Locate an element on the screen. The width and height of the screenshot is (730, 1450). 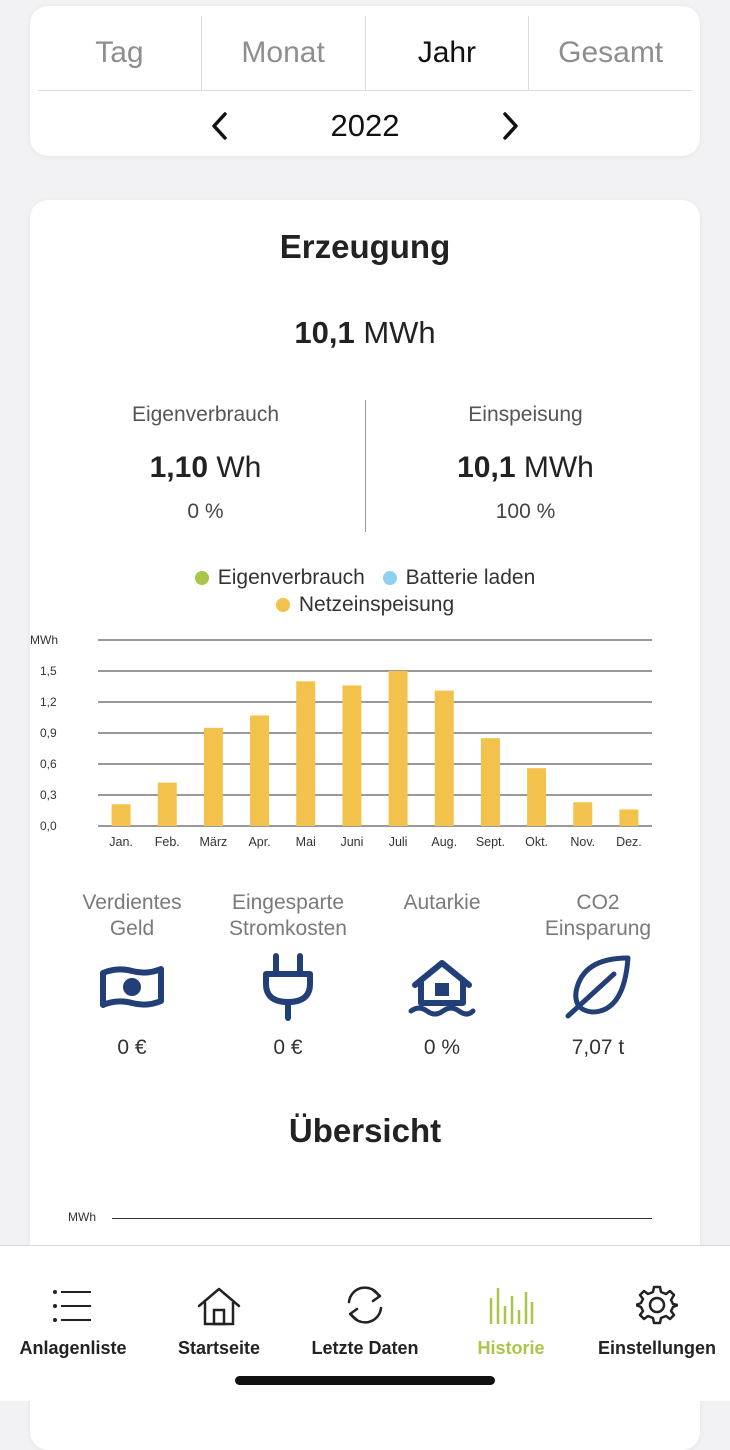
nav-einstellungen-label: Einstellungen is located at coordinates (656, 1348).